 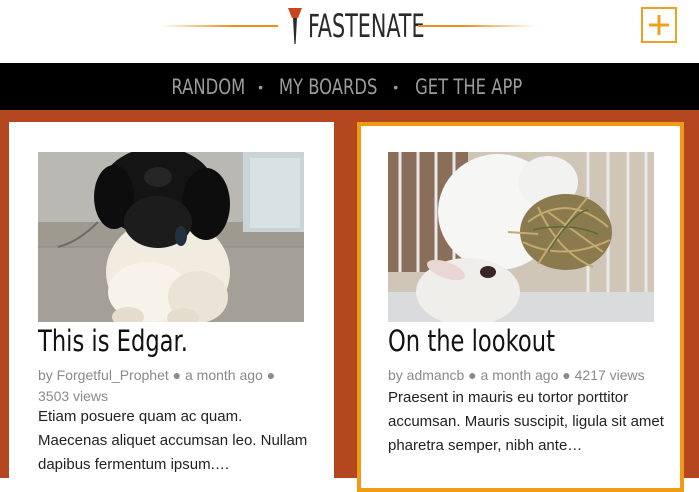 I want to click on plus-icon, so click(x=659, y=25).